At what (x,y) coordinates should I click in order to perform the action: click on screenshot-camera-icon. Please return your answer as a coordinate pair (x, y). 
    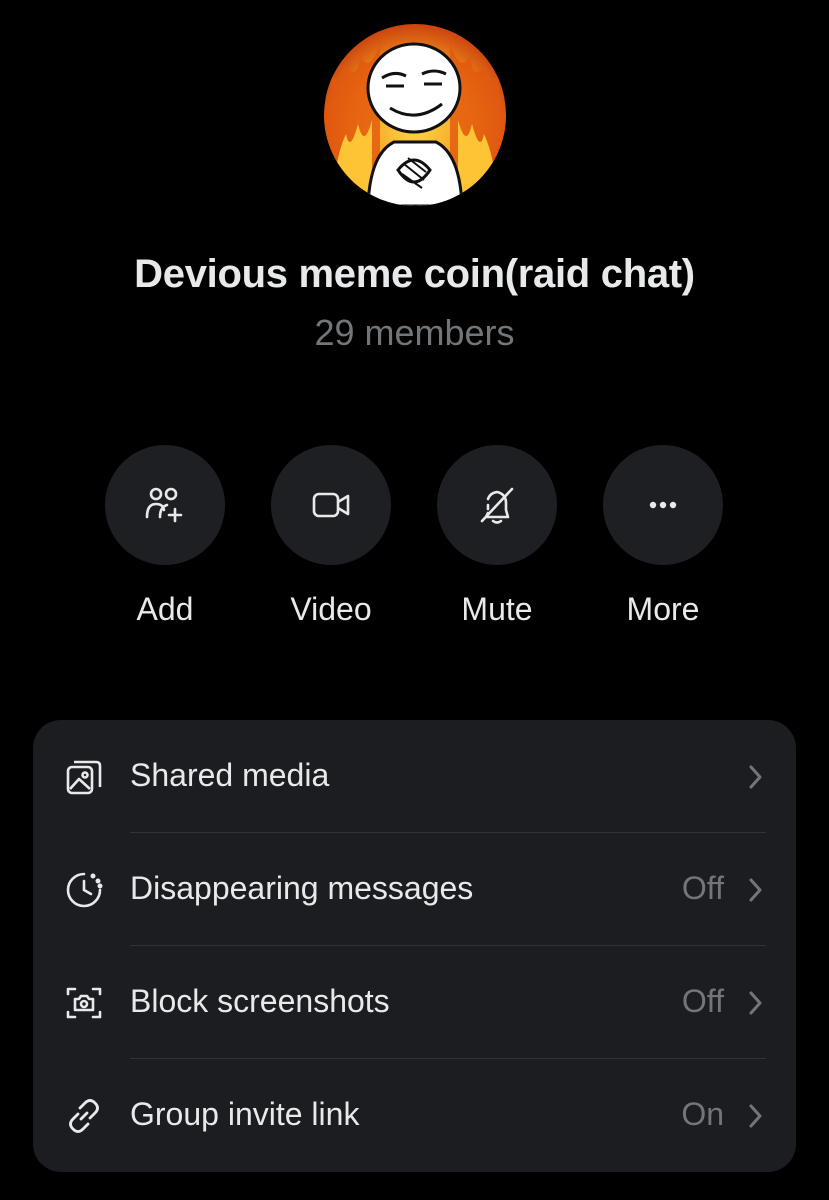
    Looking at the image, I should click on (84, 1003).